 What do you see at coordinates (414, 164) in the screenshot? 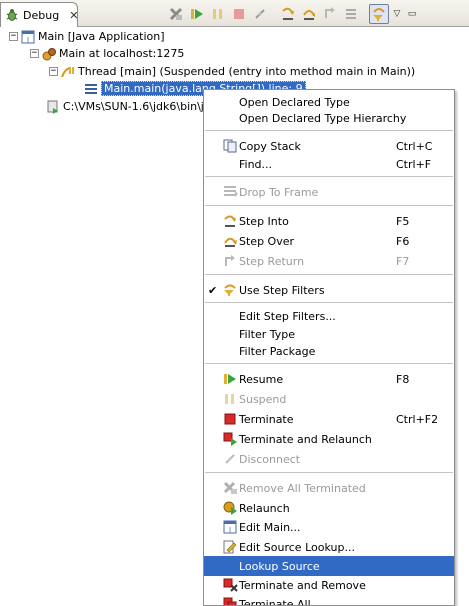
I see `menu-item-shortcut: Ctrl+F` at bounding box center [414, 164].